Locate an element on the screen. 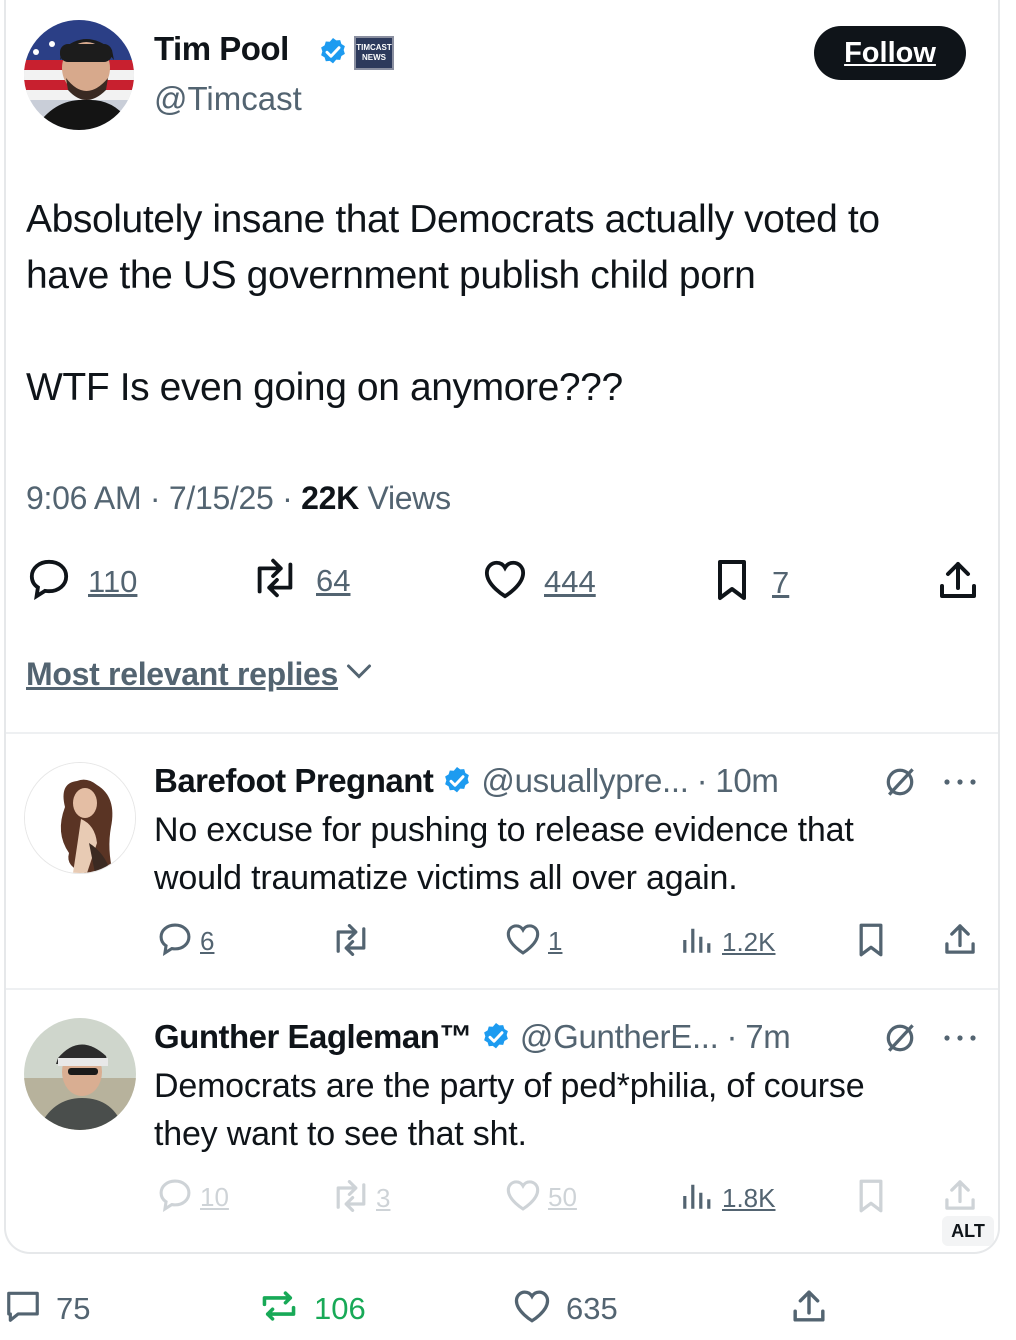 The image size is (1016, 1340). repost-action: 64 is located at coordinates (300, 580).